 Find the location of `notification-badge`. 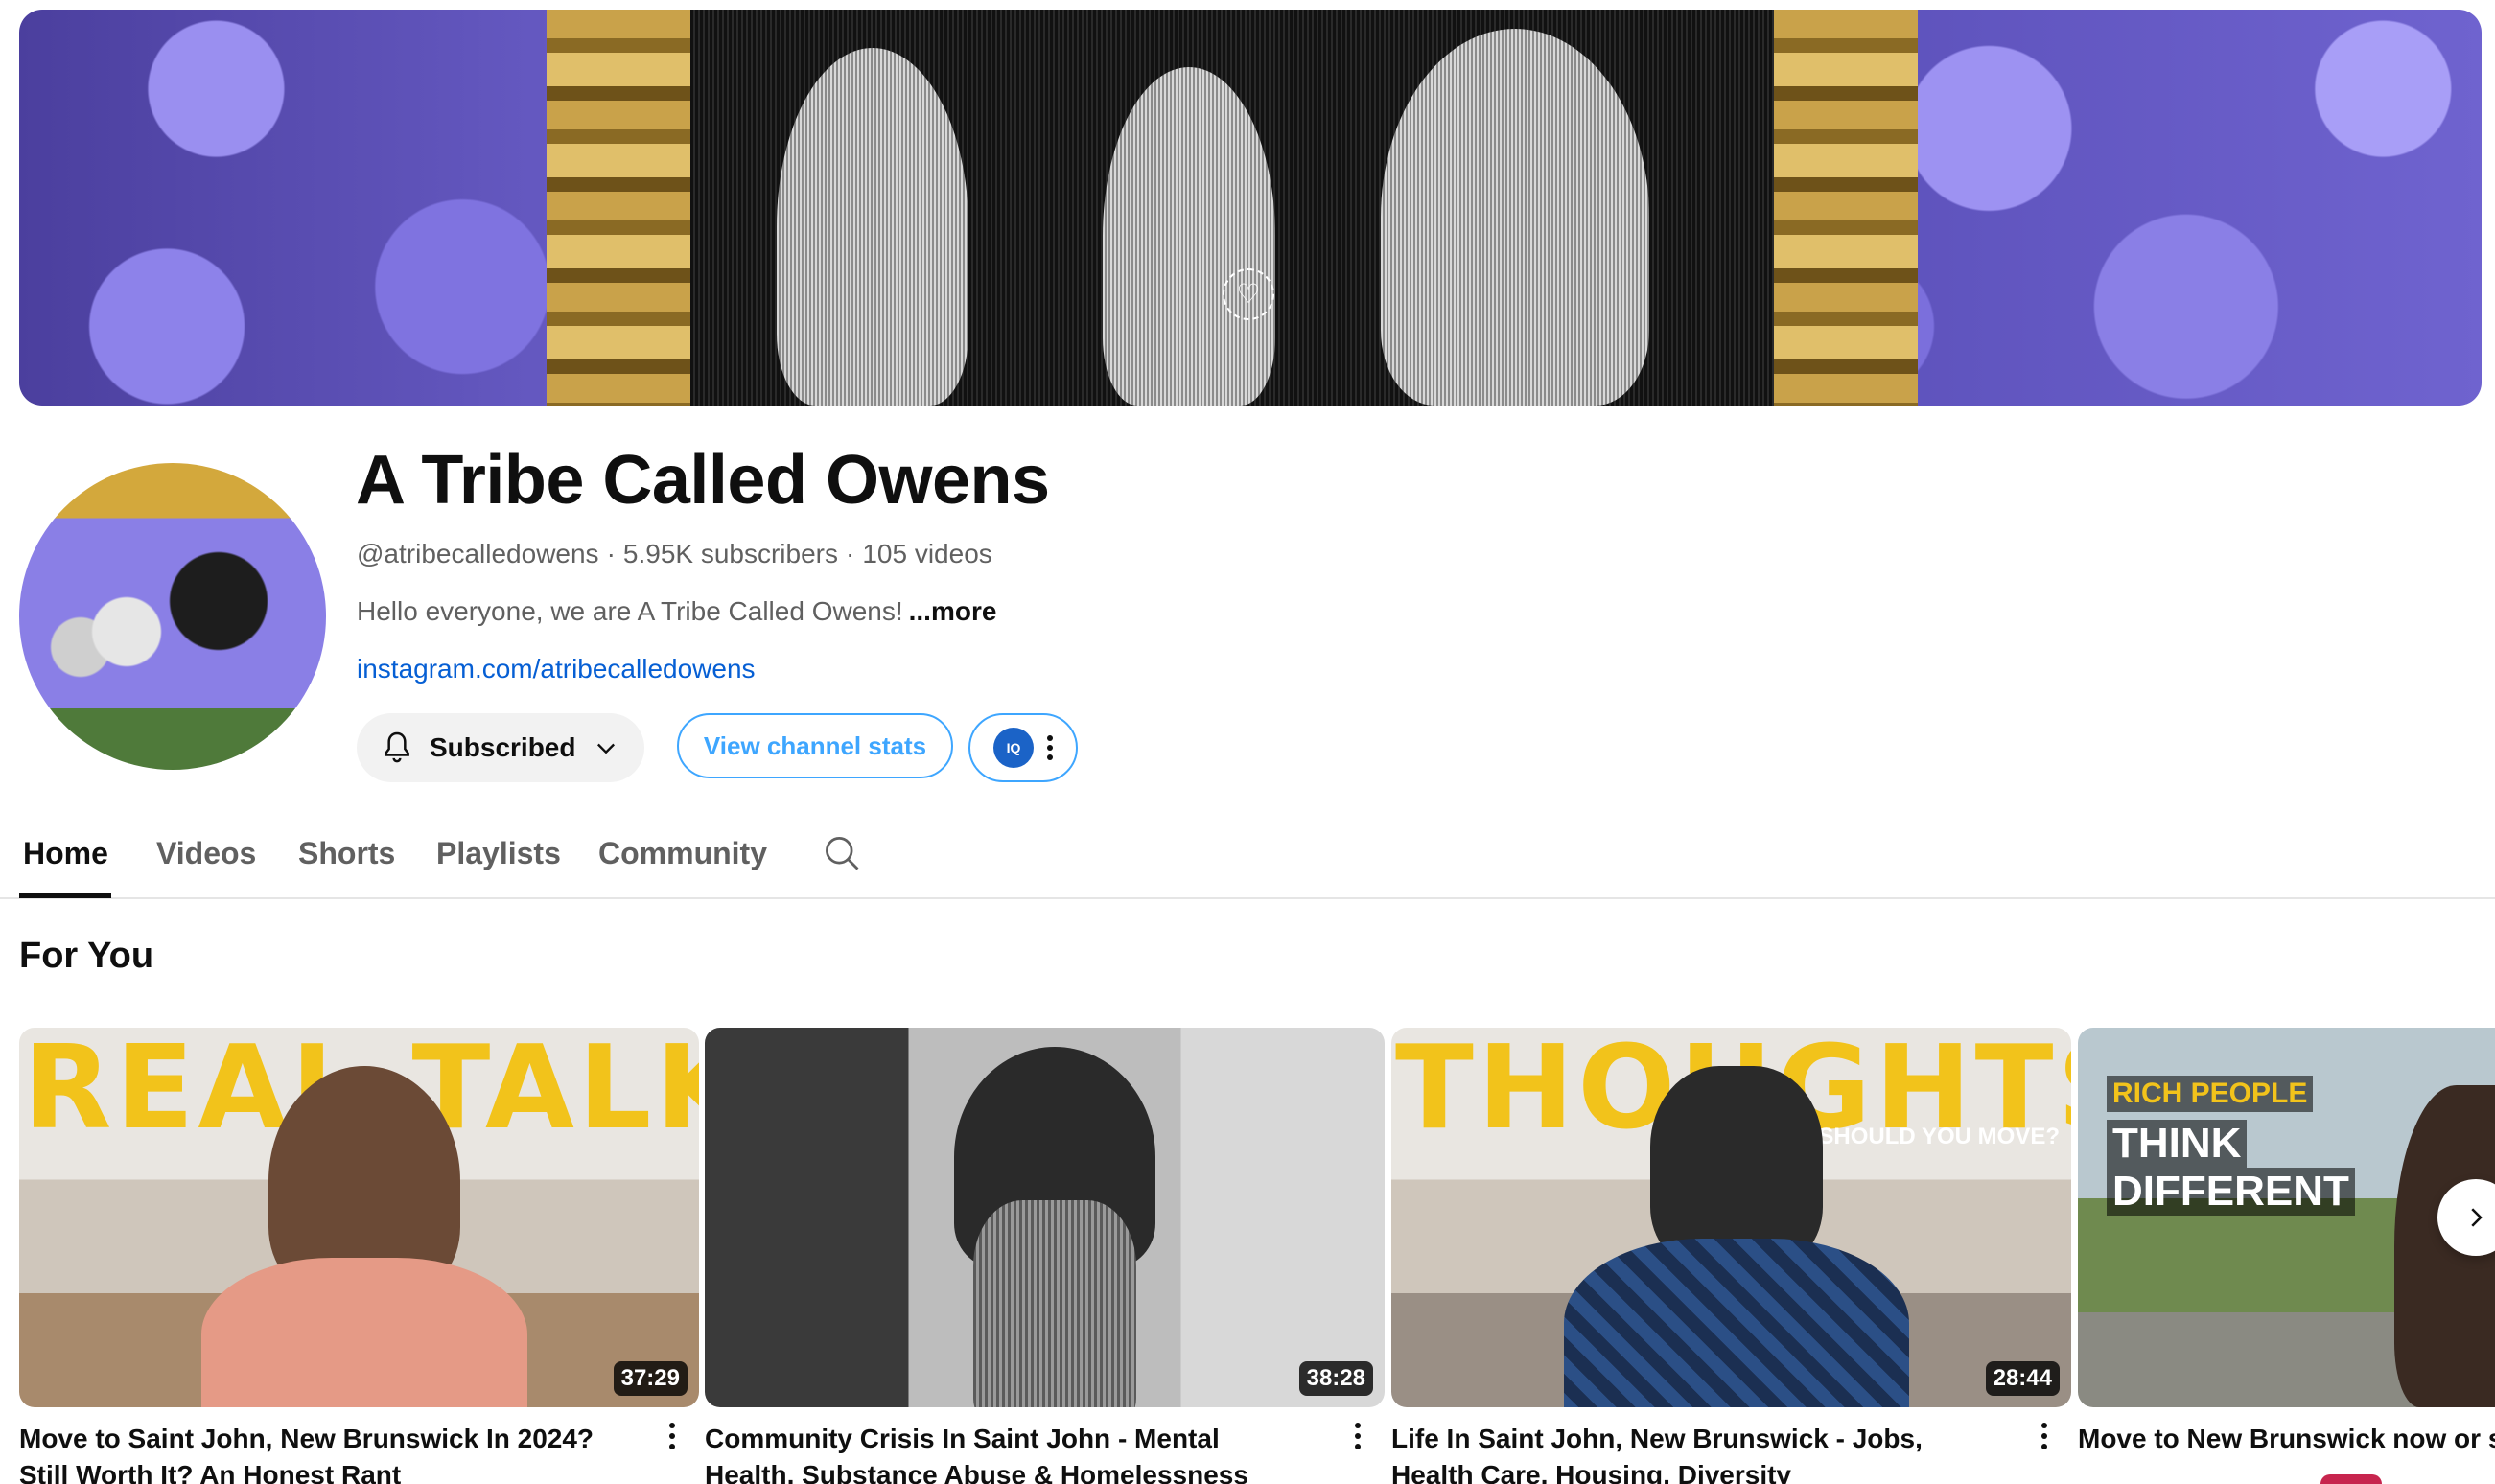

notification-badge is located at coordinates (2351, 1479).